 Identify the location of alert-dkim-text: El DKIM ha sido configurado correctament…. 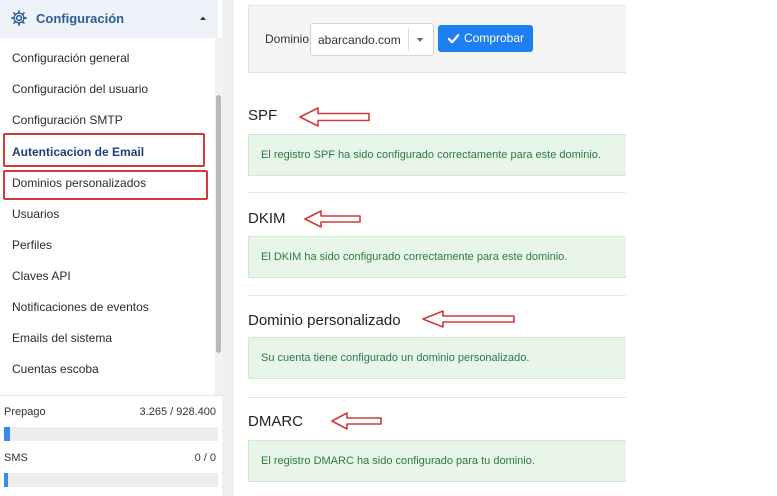
(414, 257).